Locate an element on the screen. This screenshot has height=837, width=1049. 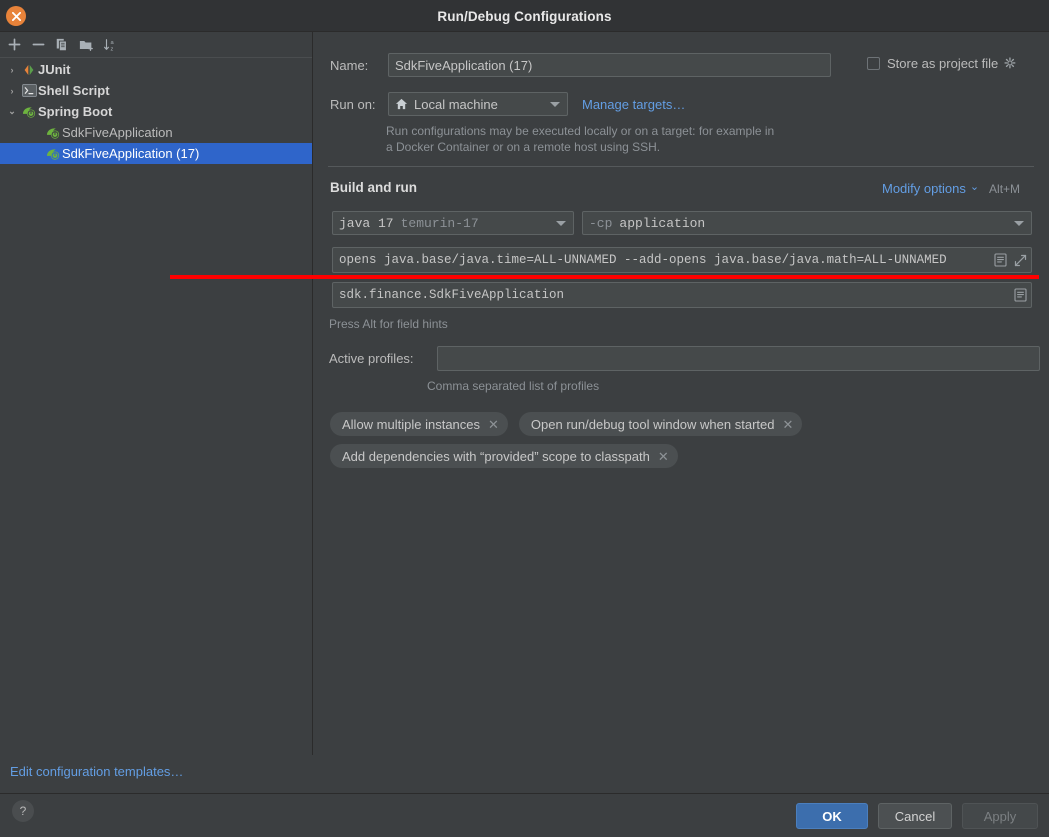
tree-item-label: SdkFiveApplication (17) is located at coordinates (131, 153).